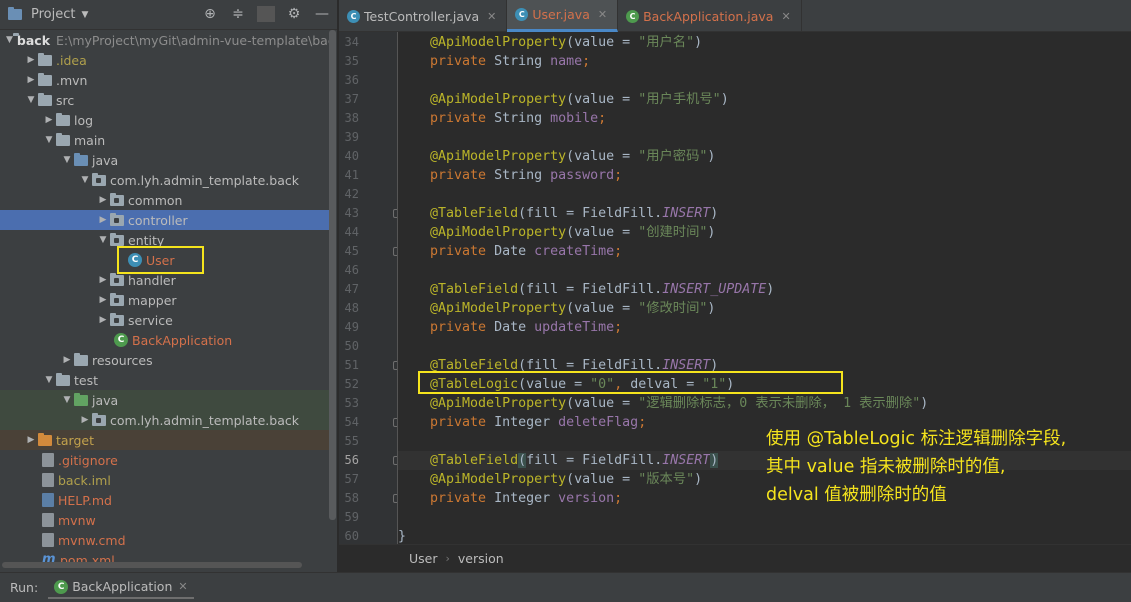 This screenshot has height=602, width=1131. I want to click on code-line: private String name;, so click(764, 61).